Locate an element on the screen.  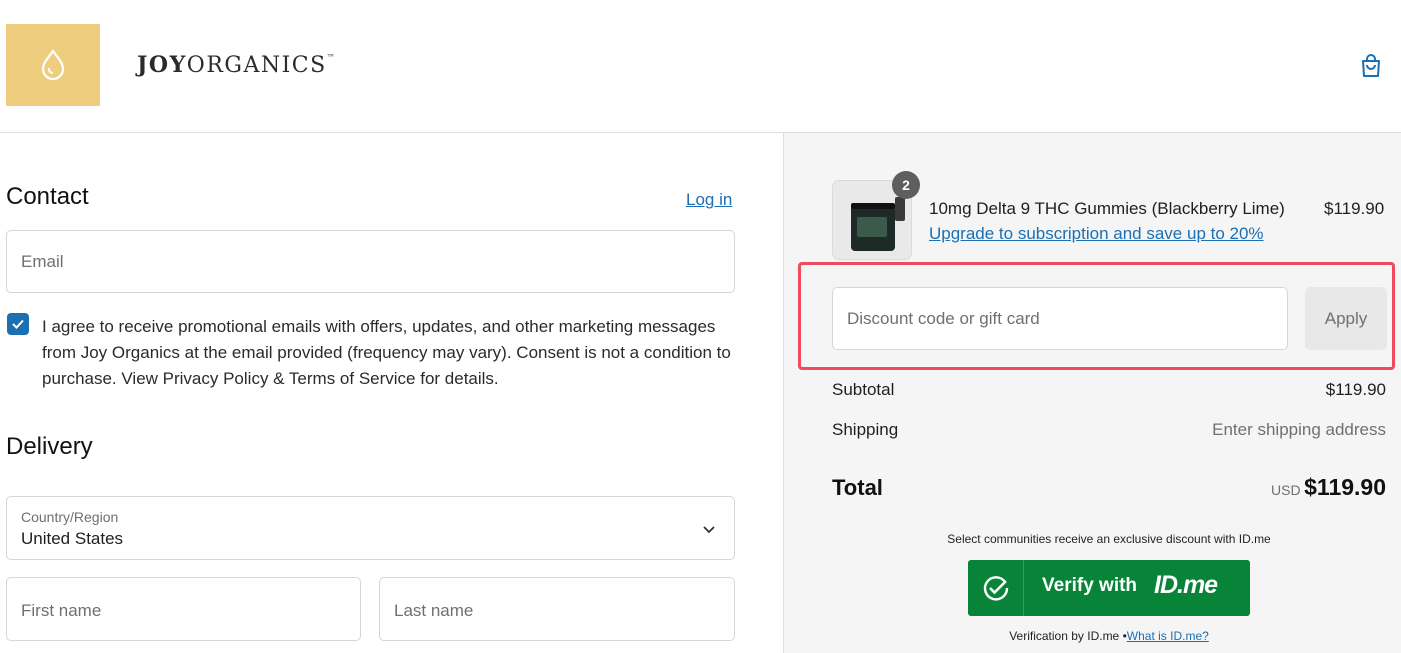
brand-name: JOYORGANICS™ is located at coordinates (236, 65).